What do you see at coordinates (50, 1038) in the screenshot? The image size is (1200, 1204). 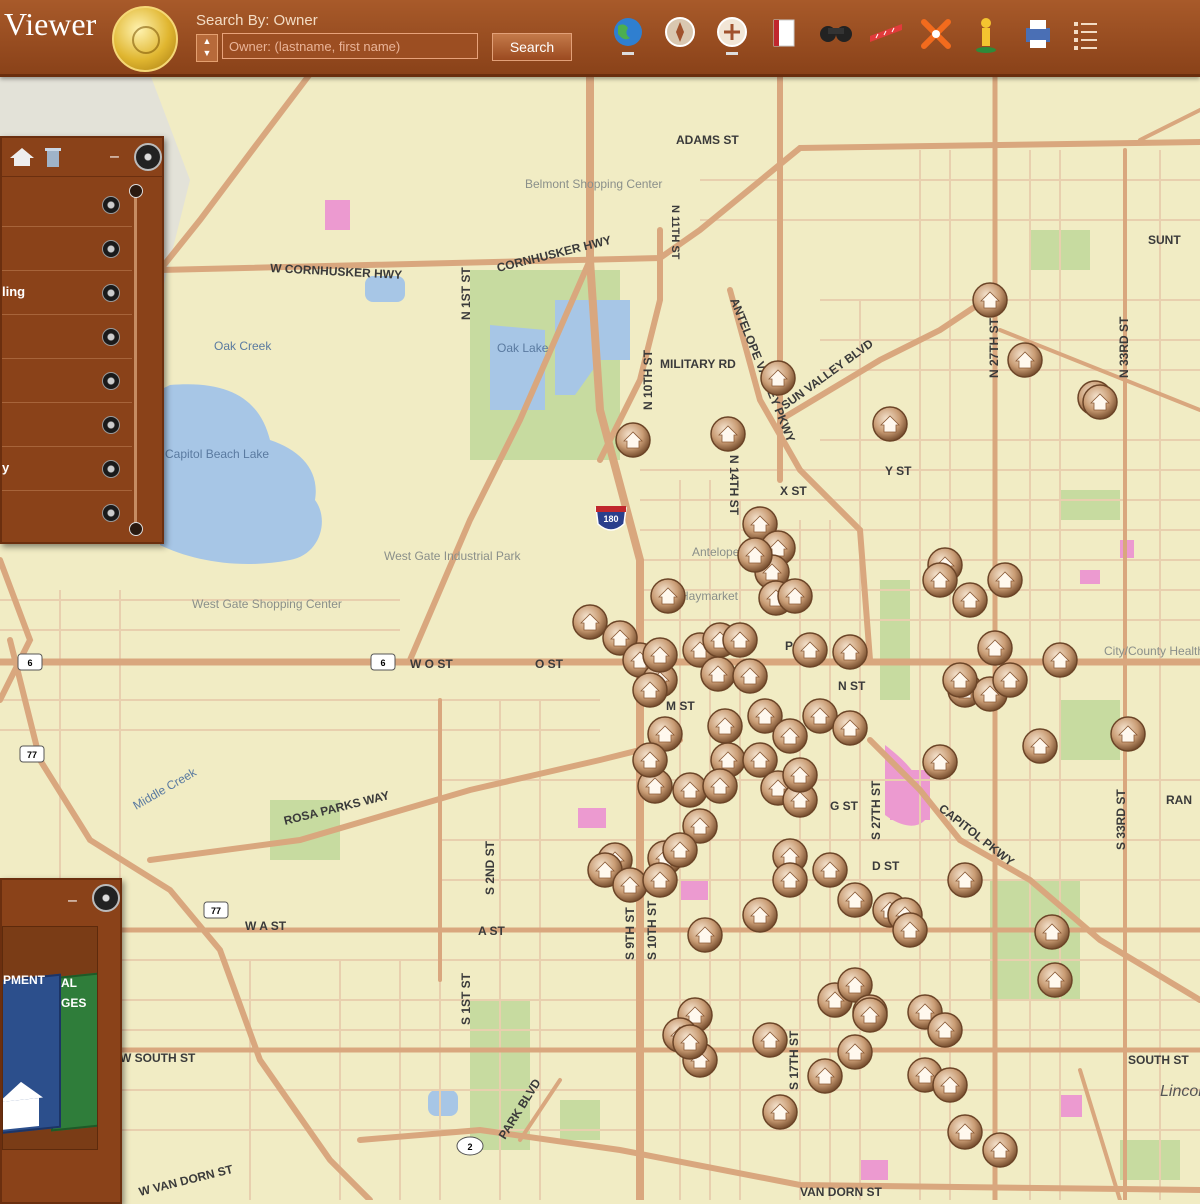 I see `apps-thumbnail: PMENT AL GES` at bounding box center [50, 1038].